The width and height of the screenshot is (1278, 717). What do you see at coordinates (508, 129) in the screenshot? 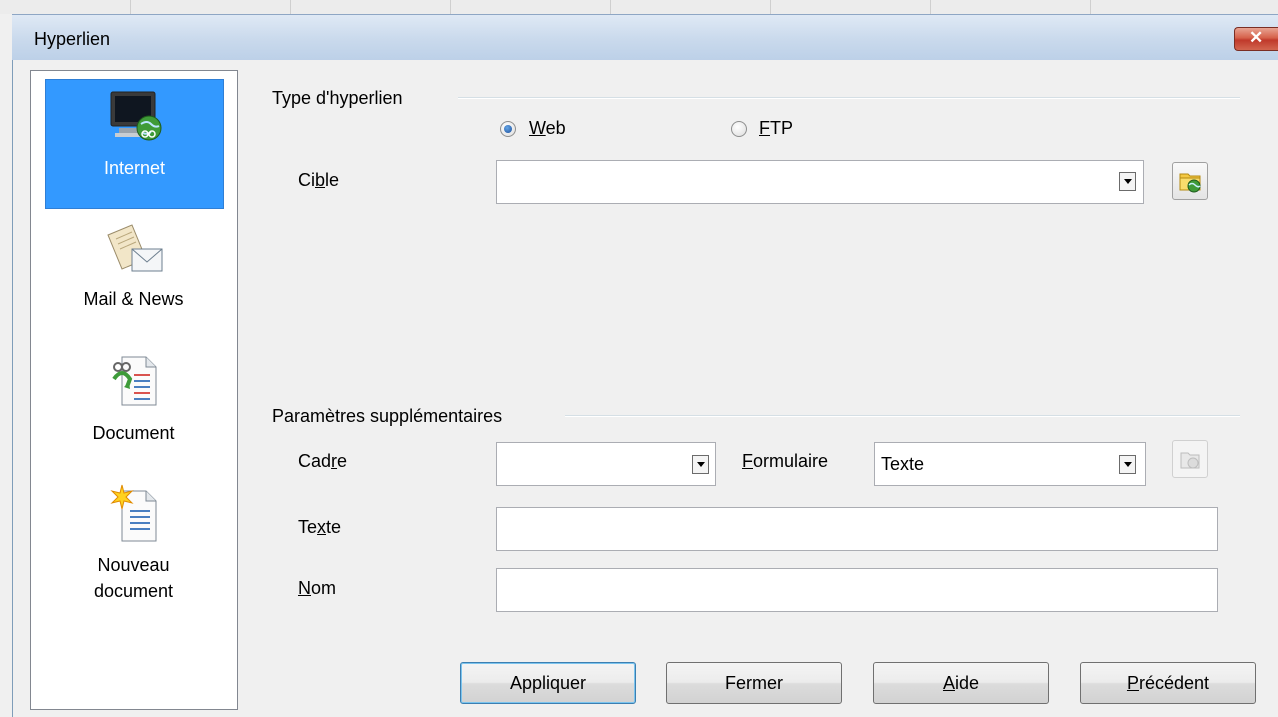
I see `radio-web` at bounding box center [508, 129].